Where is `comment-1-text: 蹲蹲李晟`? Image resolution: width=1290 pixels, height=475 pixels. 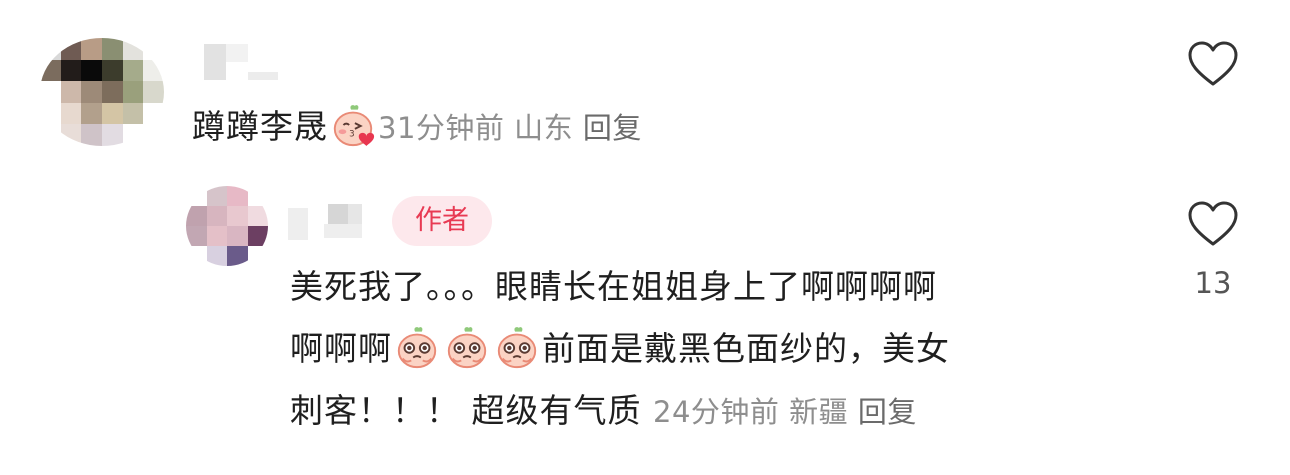 comment-1-text: 蹲蹲李晟 is located at coordinates (260, 126).